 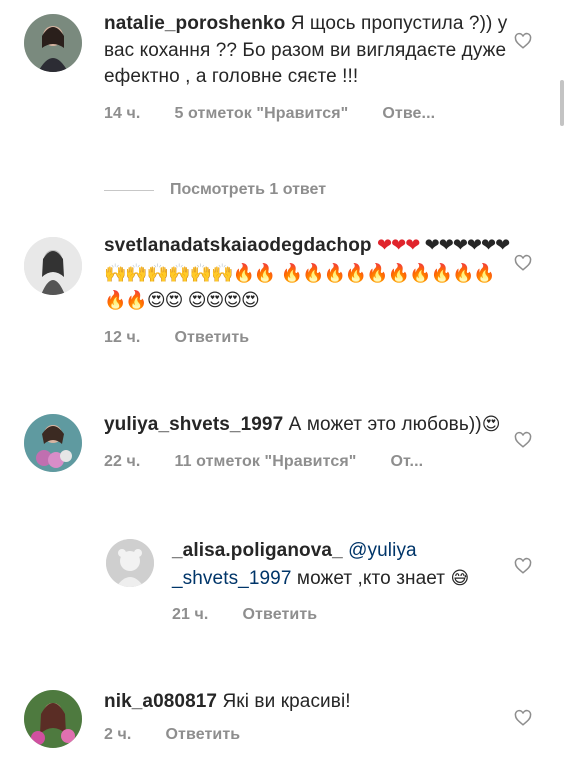 I want to click on comment-text: nik_a080817 Які ви красиві!, so click(x=308, y=702).